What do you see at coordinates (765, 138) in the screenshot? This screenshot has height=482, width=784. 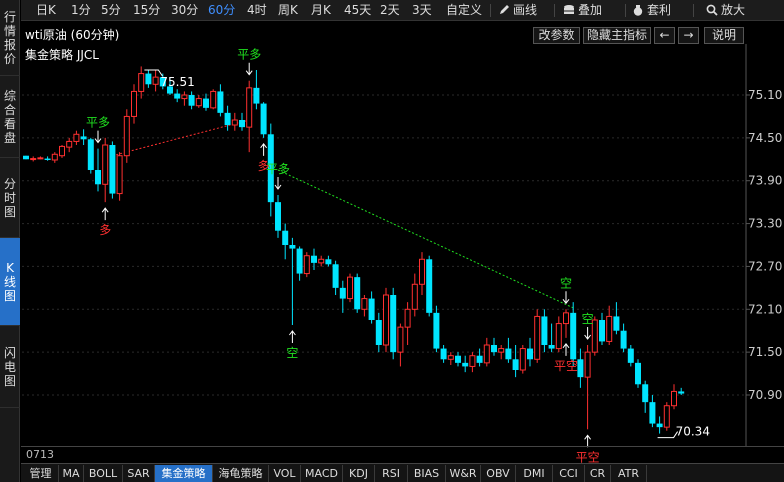 I see `y-tick-label: 74.50` at bounding box center [765, 138].